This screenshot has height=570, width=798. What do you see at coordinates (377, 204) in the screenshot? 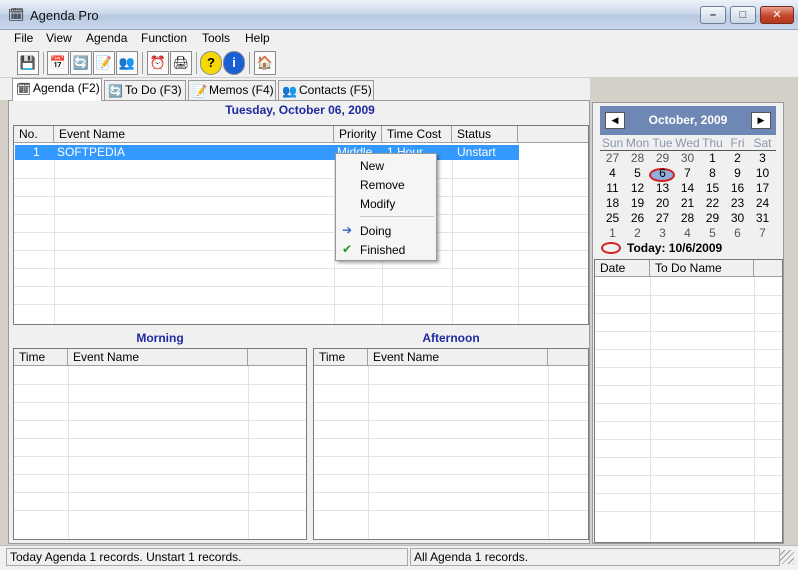
I see `context-menu-modify: Modify` at bounding box center [377, 204].